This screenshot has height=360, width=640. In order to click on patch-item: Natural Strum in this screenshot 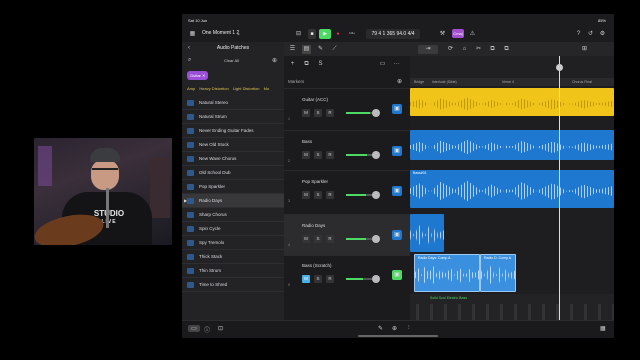, I will do `click(233, 117)`.